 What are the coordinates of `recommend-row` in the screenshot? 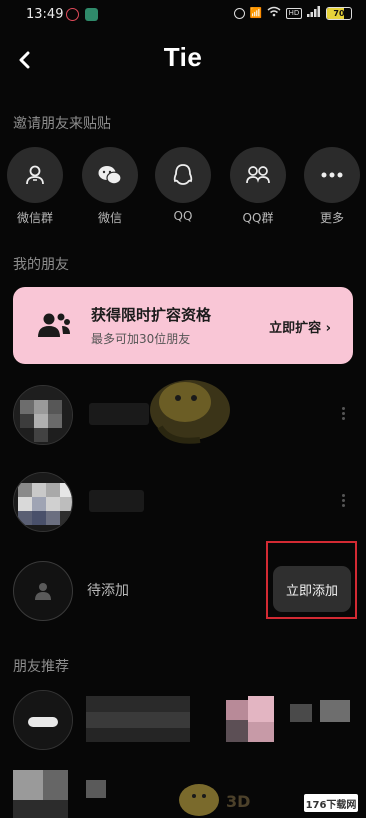 It's located at (183, 722).